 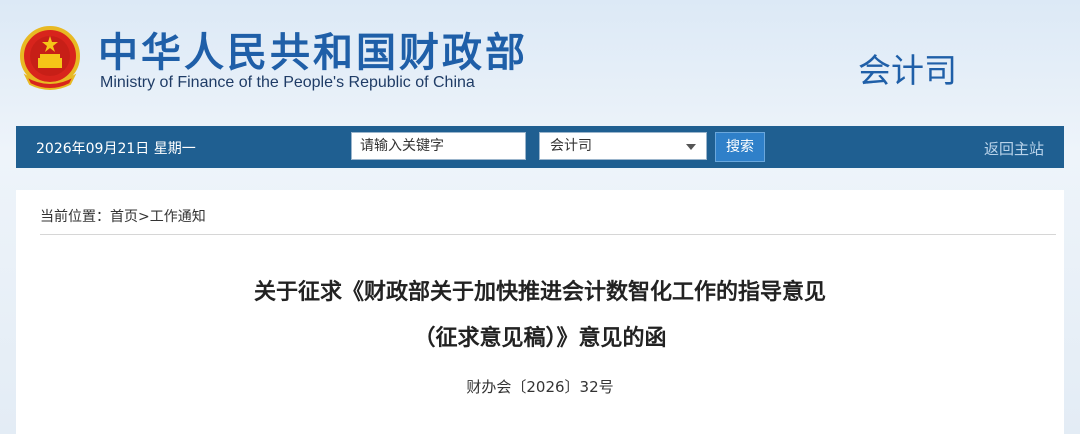 What do you see at coordinates (123, 216) in the screenshot?
I see `breadcrumb: 当前位置：首页>工作通知` at bounding box center [123, 216].